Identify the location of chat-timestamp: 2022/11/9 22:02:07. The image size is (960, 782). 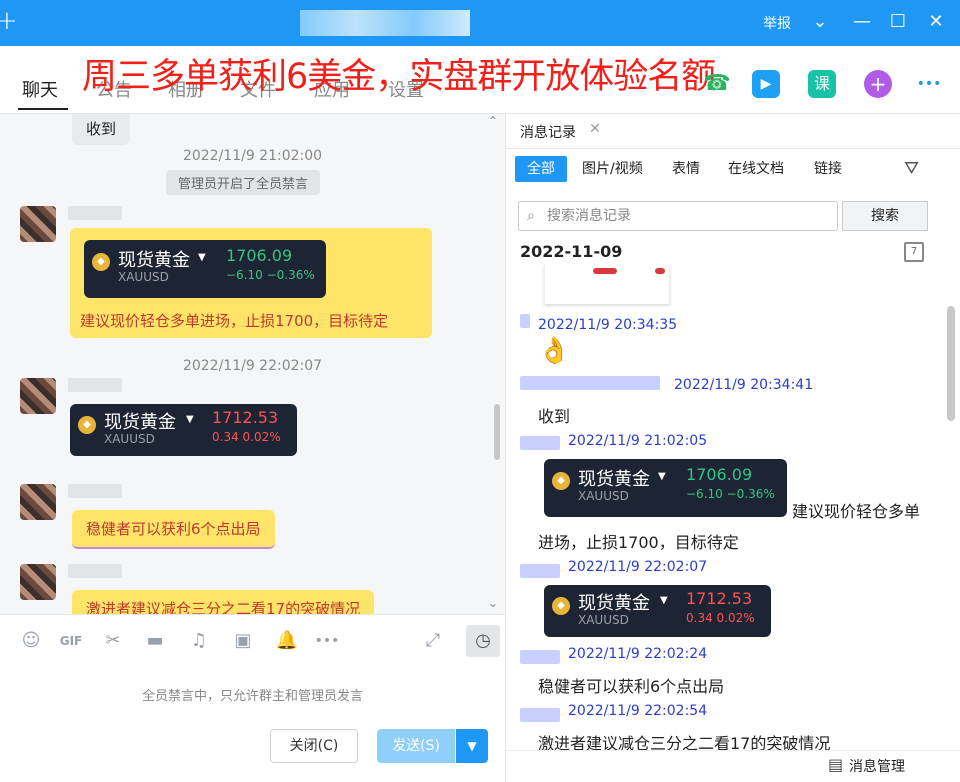
(252, 366).